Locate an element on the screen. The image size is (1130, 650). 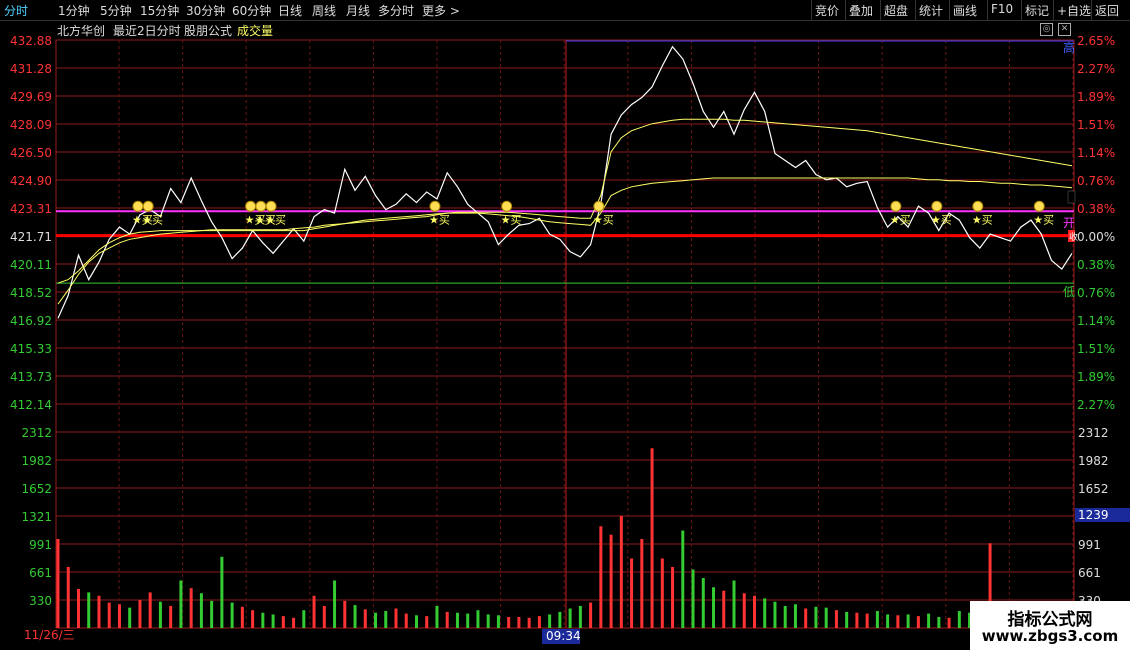
watermark-url: www.zbgs3.com is located at coordinates (1050, 636).